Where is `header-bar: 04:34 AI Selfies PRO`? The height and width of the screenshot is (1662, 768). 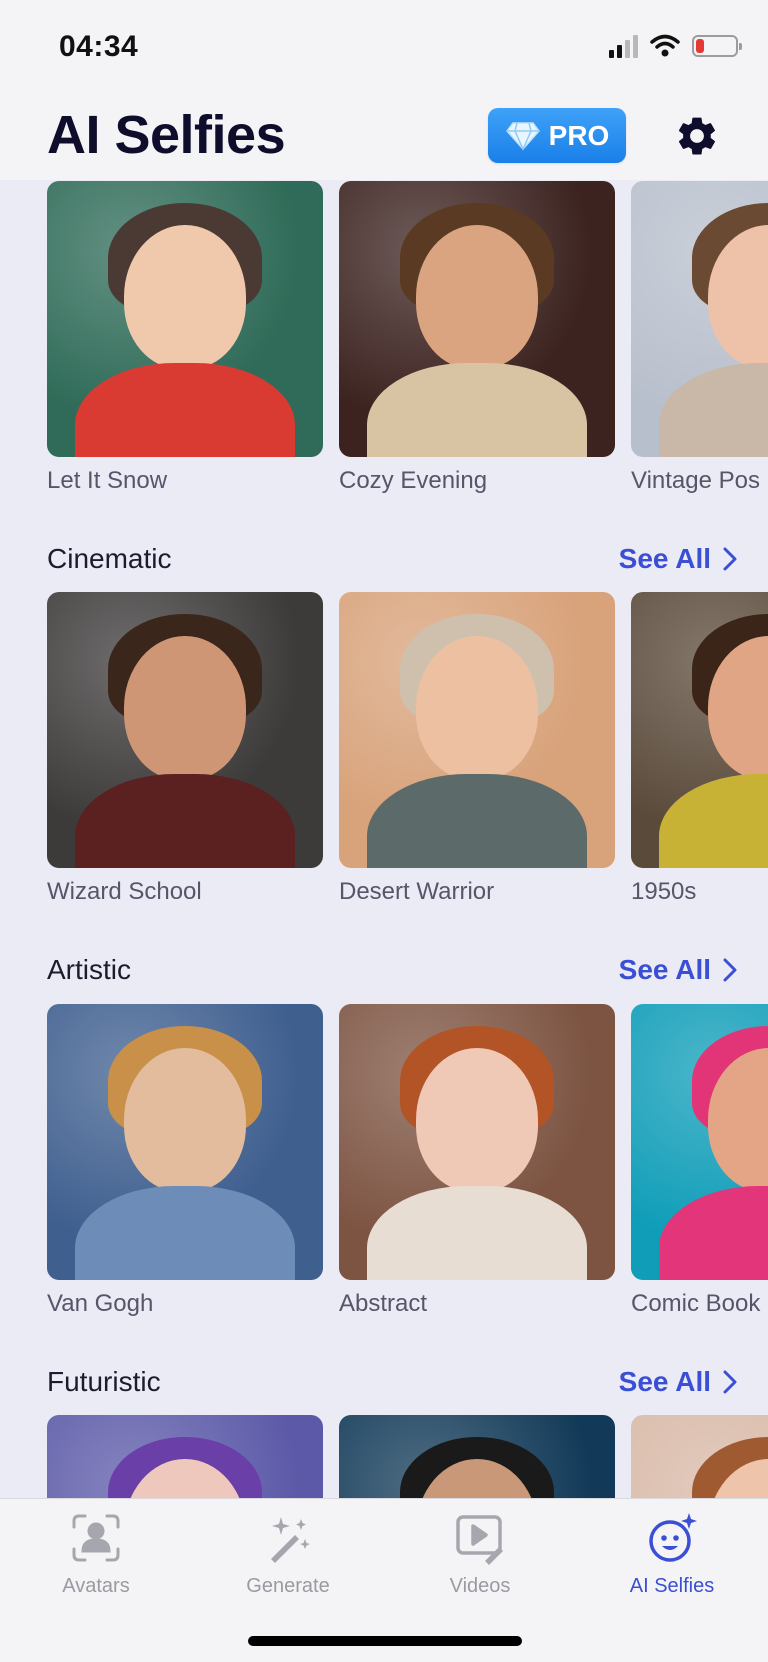 header-bar: 04:34 AI Selfies PRO is located at coordinates (384, 90).